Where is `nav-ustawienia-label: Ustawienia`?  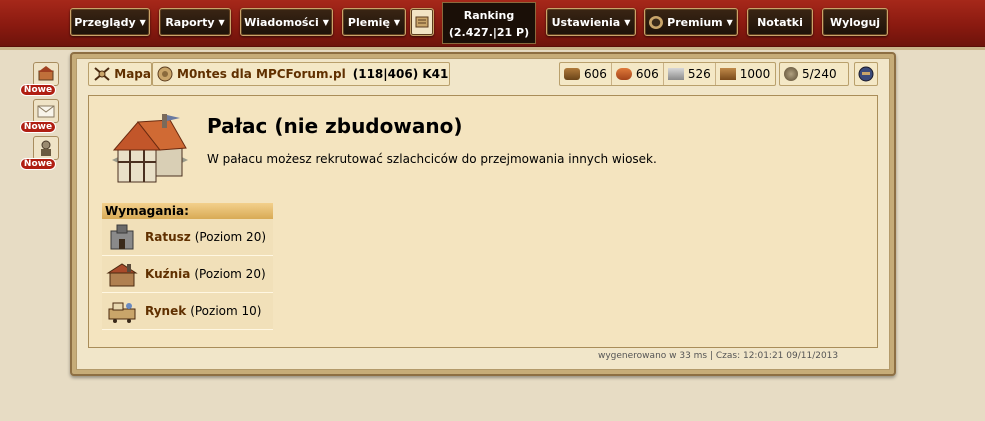 nav-ustawienia-label: Ustawienia is located at coordinates (586, 22).